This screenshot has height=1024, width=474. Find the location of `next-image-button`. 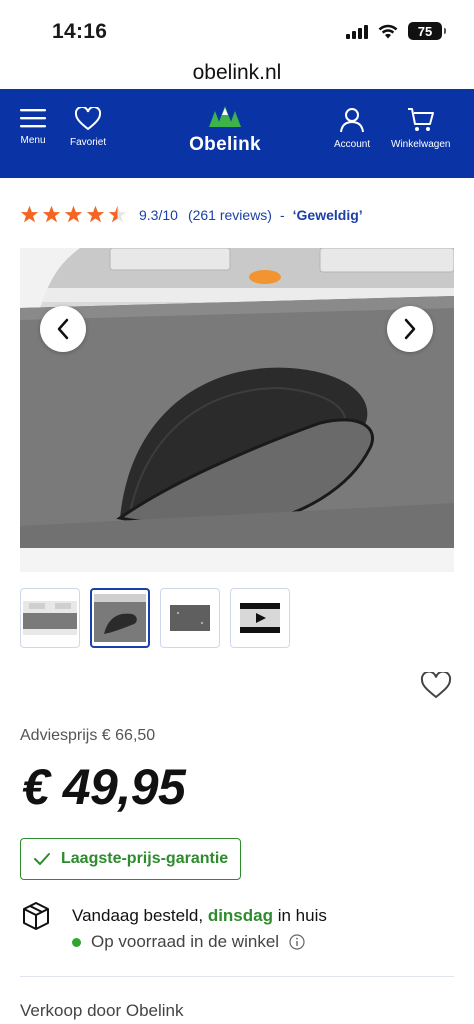

next-image-button is located at coordinates (410, 329).